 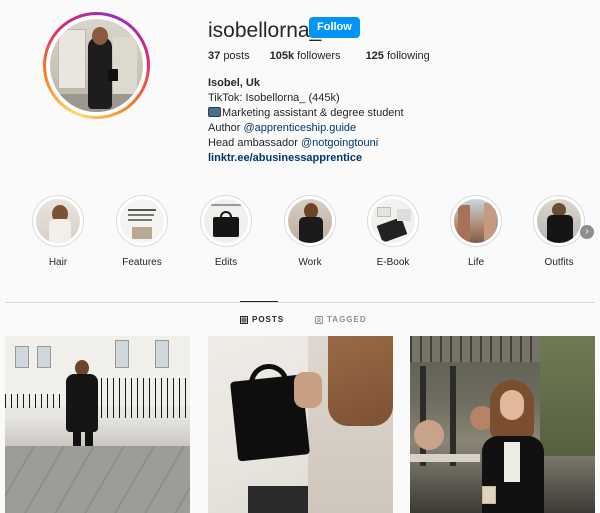 I want to click on highlight-label: Outfits, so click(x=559, y=262).